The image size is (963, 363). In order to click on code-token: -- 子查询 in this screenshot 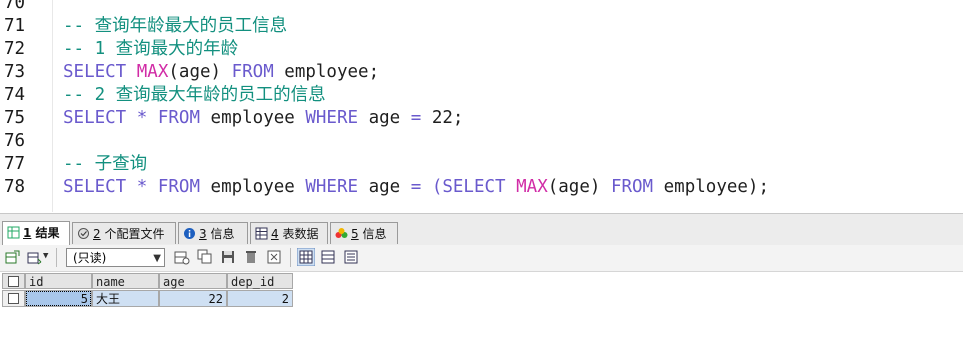, I will do `click(105, 164)`.